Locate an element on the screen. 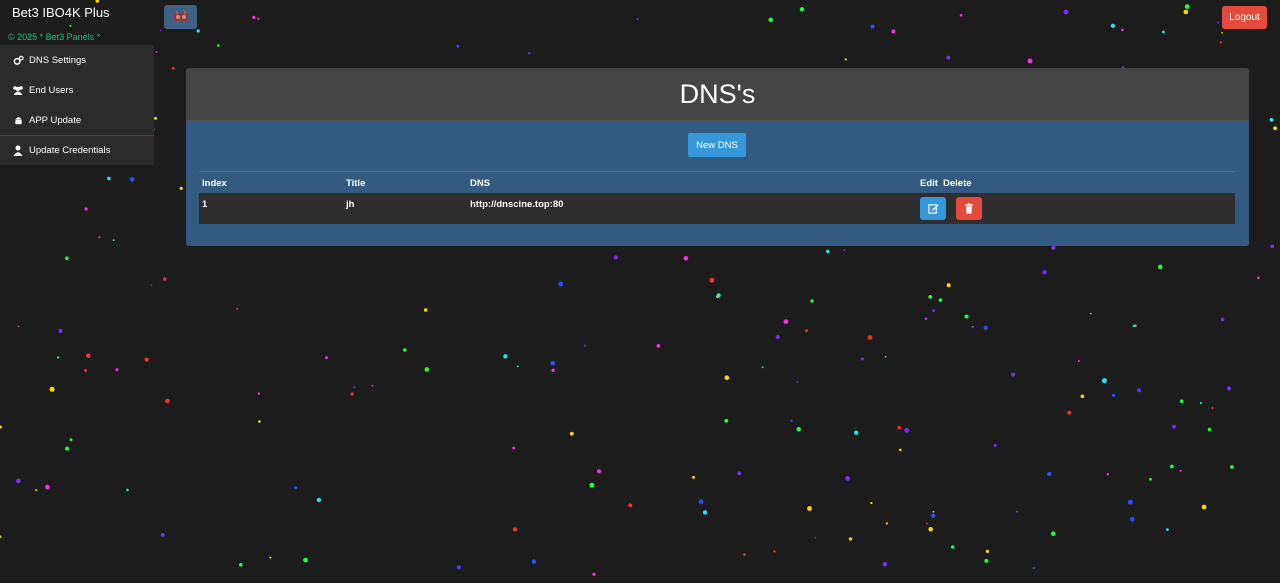 The width and height of the screenshot is (1280, 583). users-icon is located at coordinates (18, 90).